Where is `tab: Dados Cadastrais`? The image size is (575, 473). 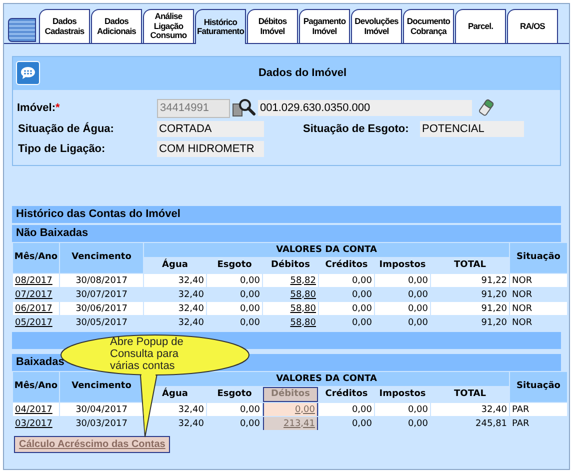 tab: Dados Cadastrais is located at coordinates (64, 26).